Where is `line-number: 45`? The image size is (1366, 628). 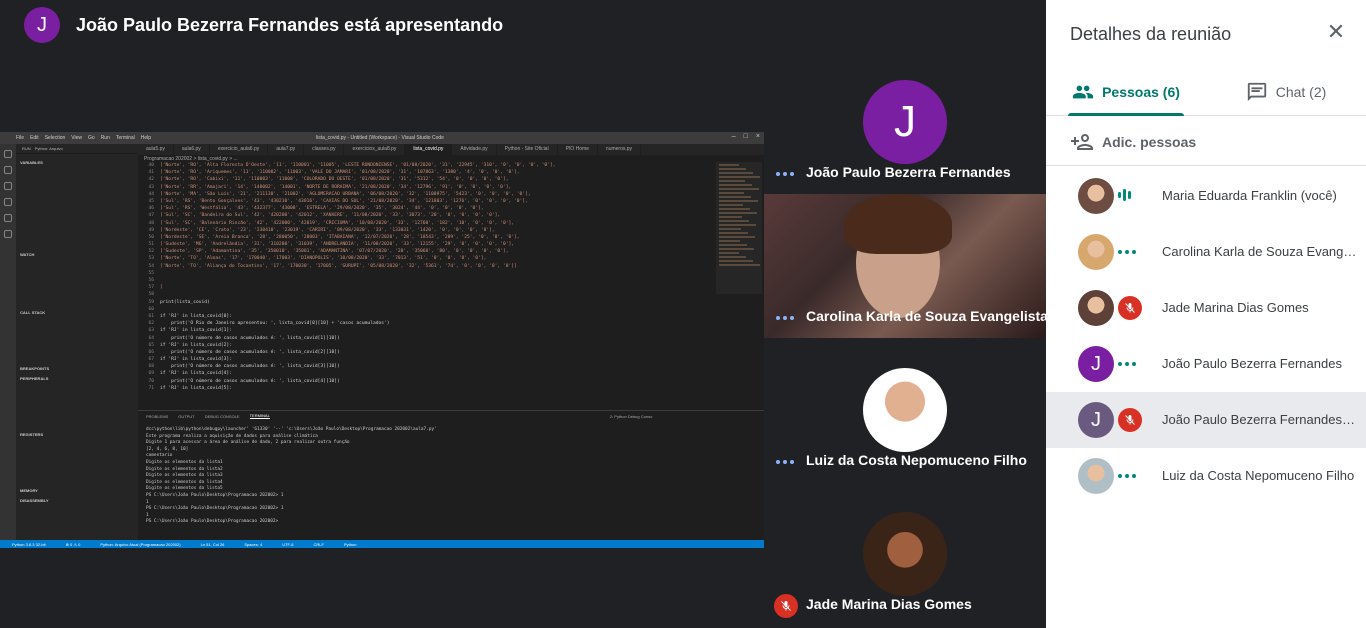
line-number: 45 is located at coordinates (151, 201).